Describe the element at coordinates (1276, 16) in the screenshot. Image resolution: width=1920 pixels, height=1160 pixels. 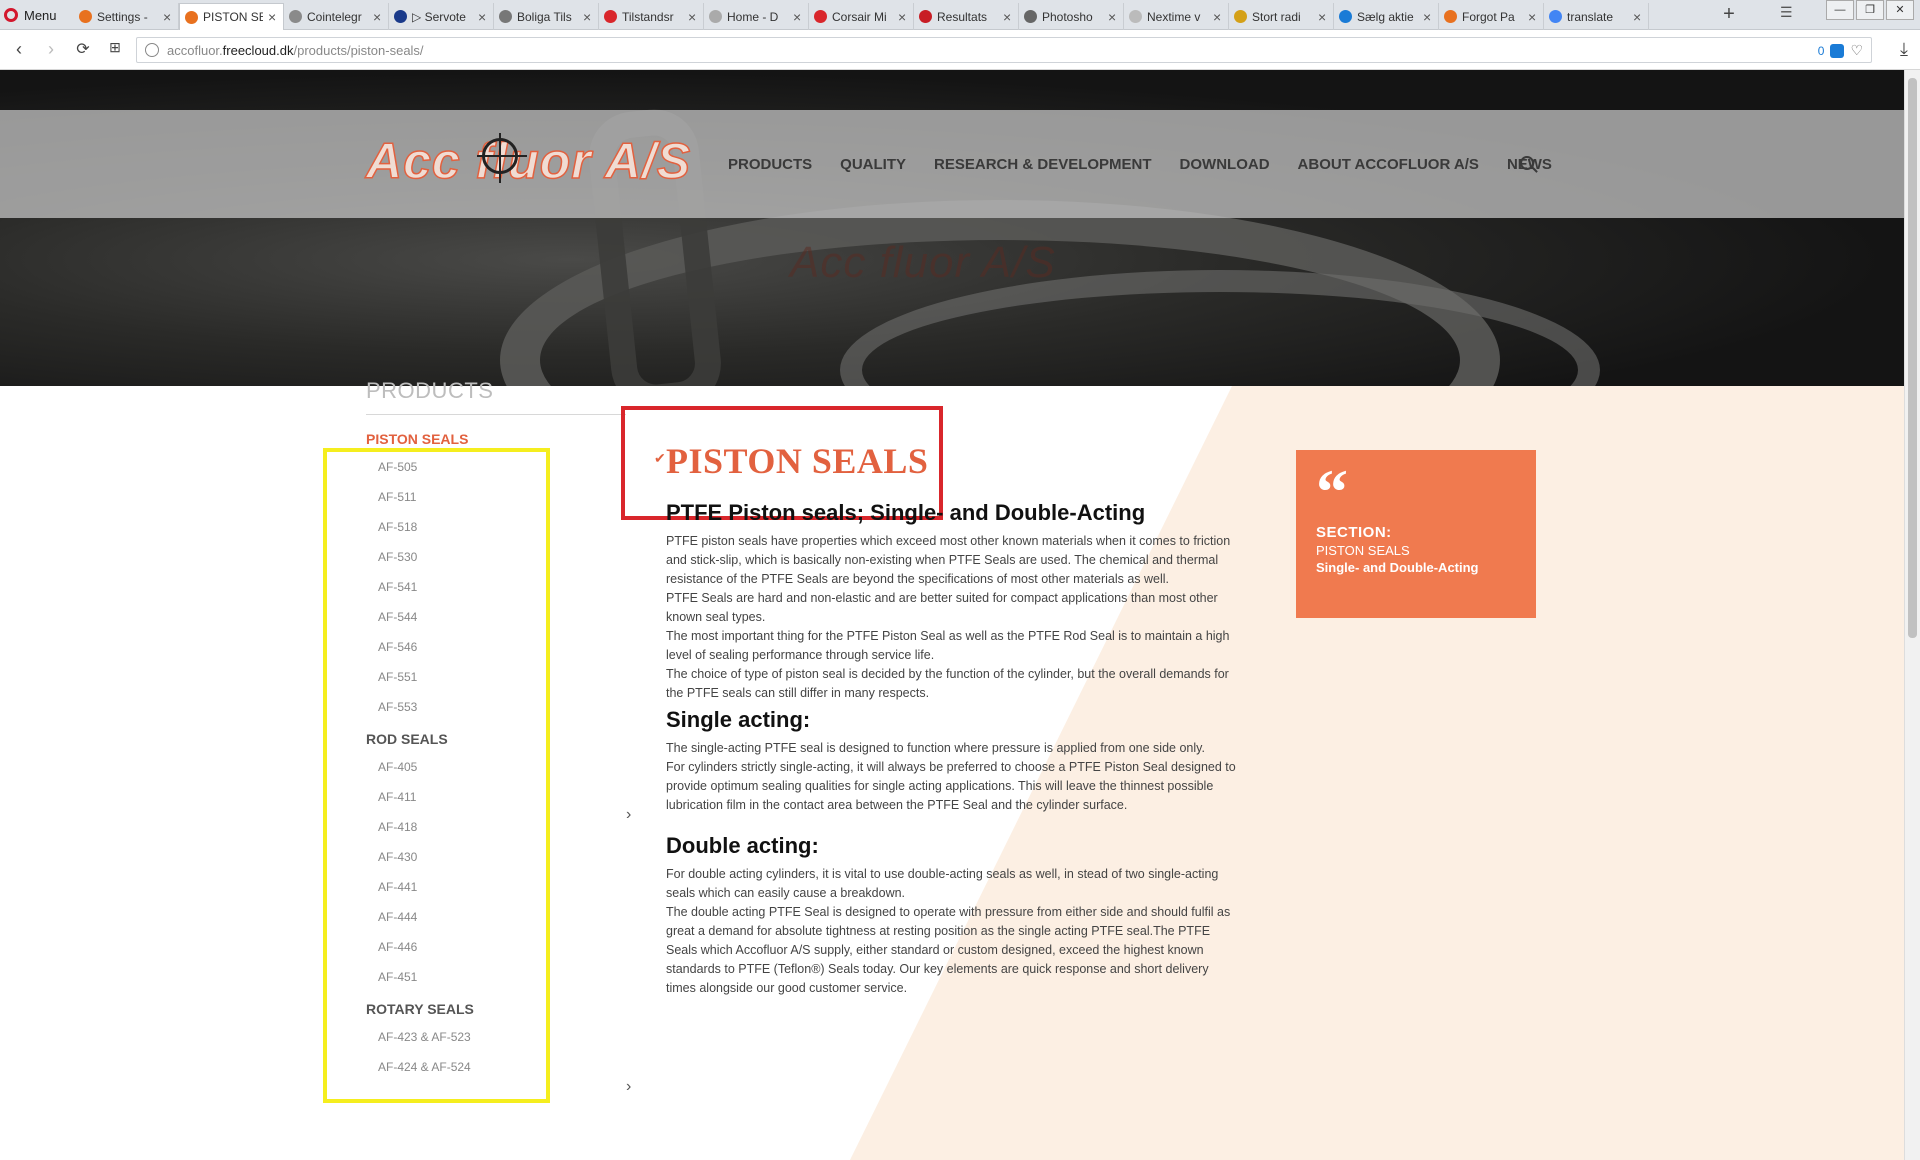
I see `tab-title: Stort radi` at that location.